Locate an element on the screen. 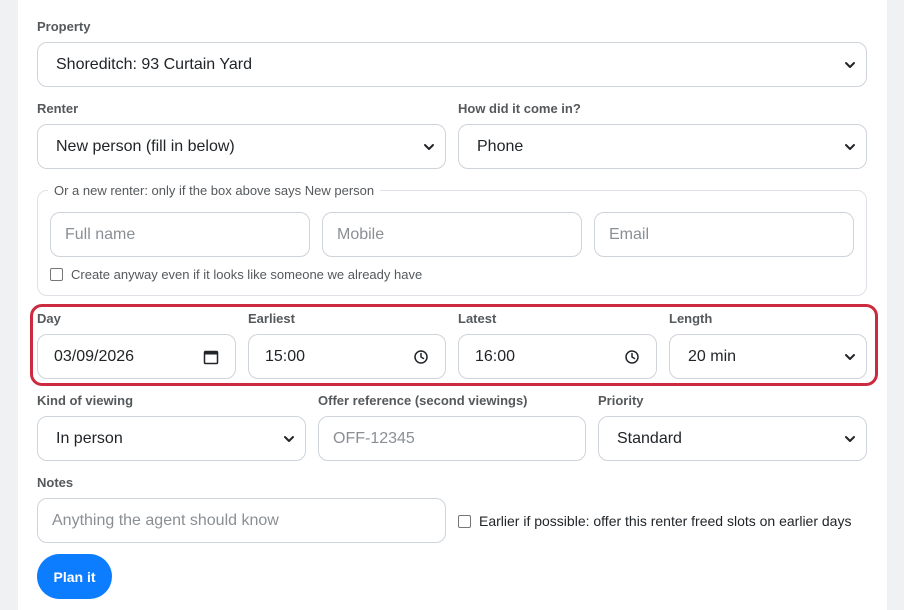 The width and height of the screenshot is (904, 610). length-label: Length is located at coordinates (691, 318).